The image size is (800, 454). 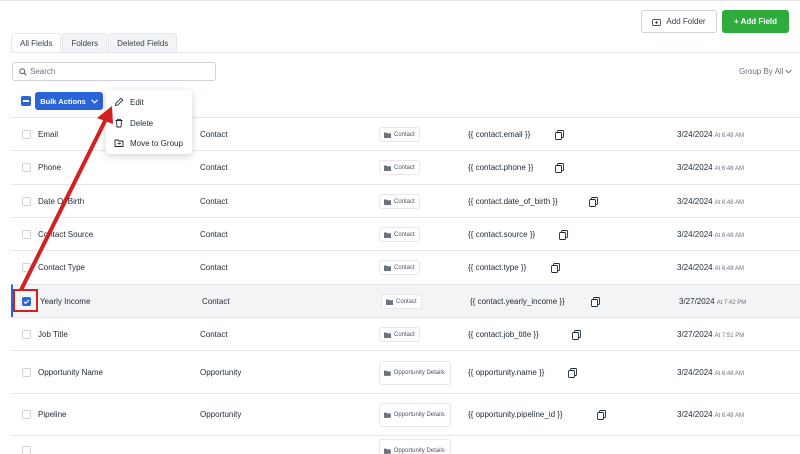 What do you see at coordinates (120, 71) in the screenshot?
I see `search-input` at bounding box center [120, 71].